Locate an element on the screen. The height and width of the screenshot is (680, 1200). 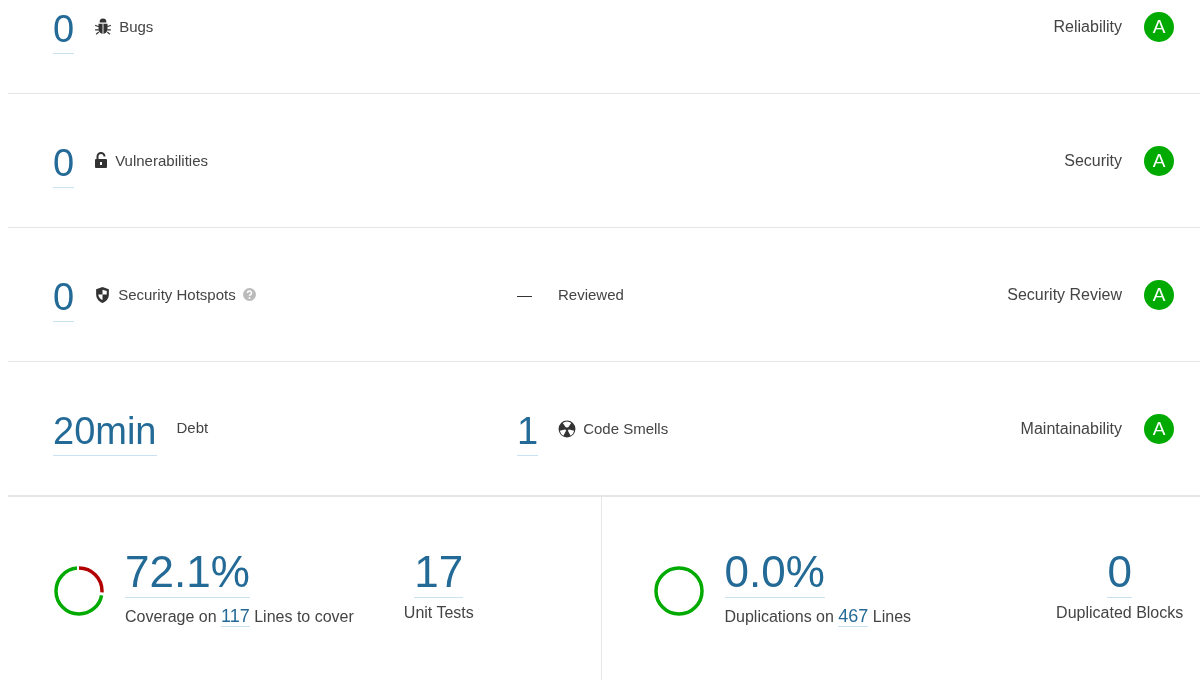
measure-label: Reviewed is located at coordinates (591, 294).